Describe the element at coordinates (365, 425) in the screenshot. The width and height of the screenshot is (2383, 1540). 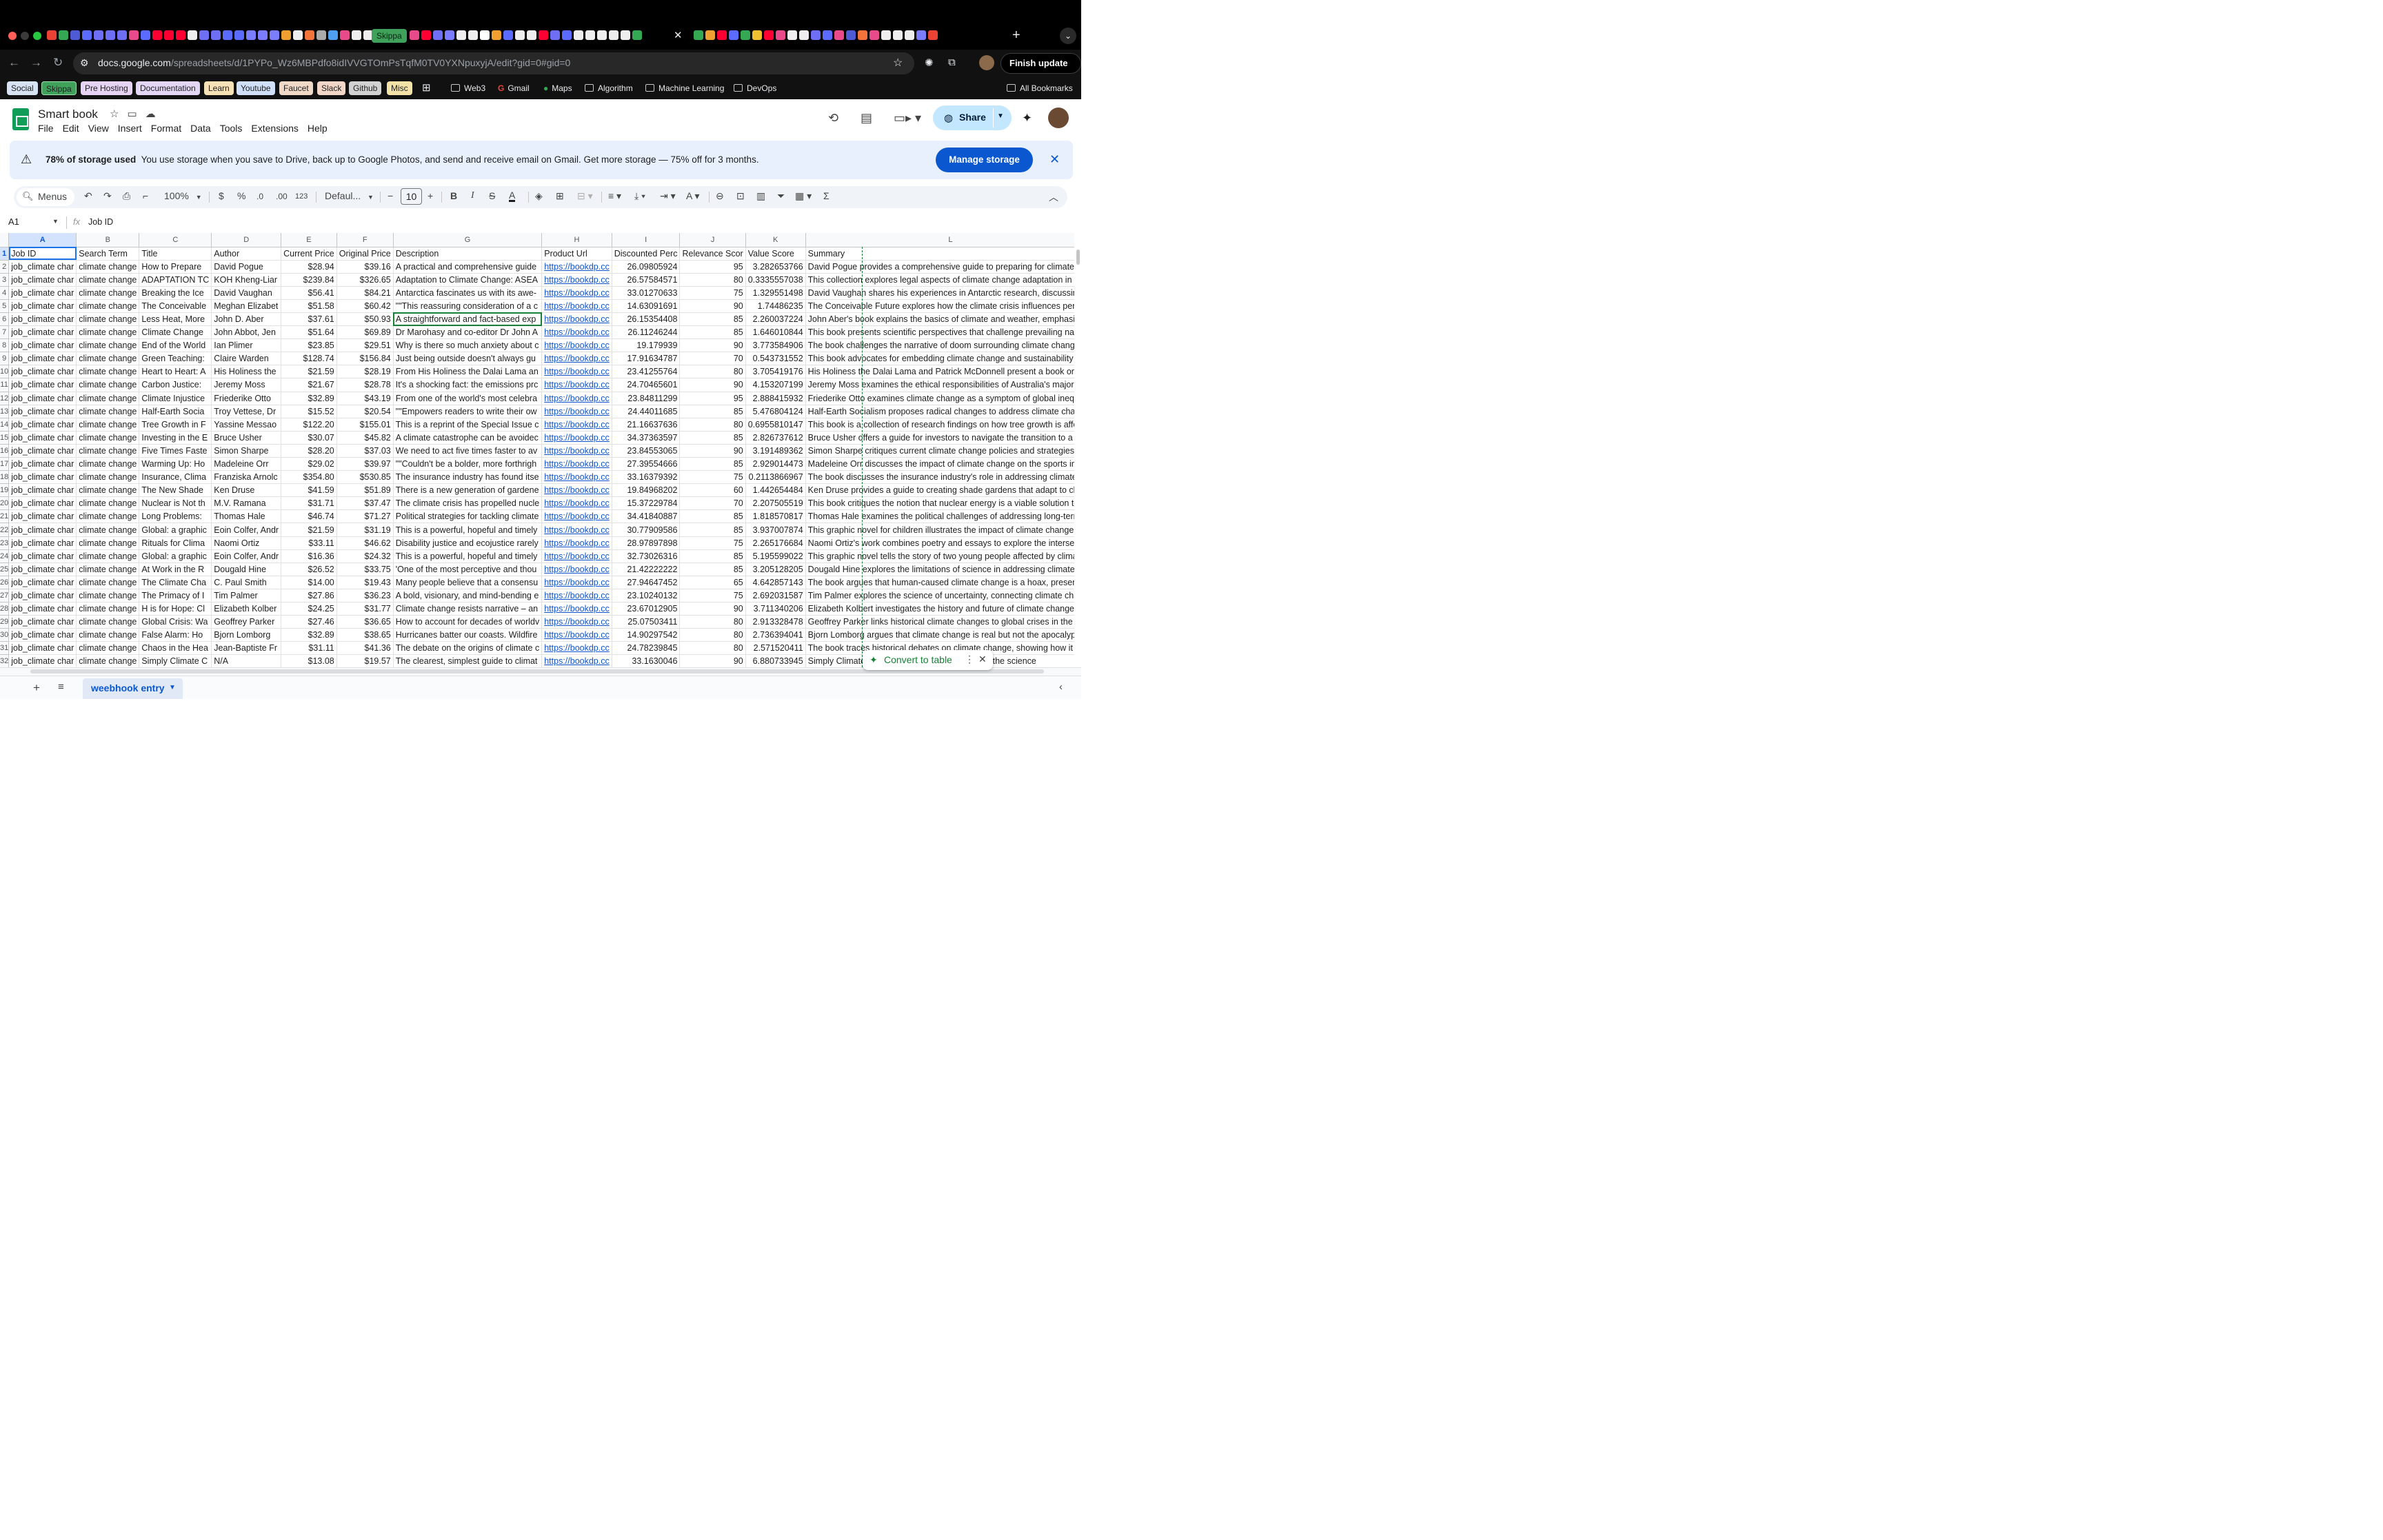
I see `cell-f14: $155.01` at that location.